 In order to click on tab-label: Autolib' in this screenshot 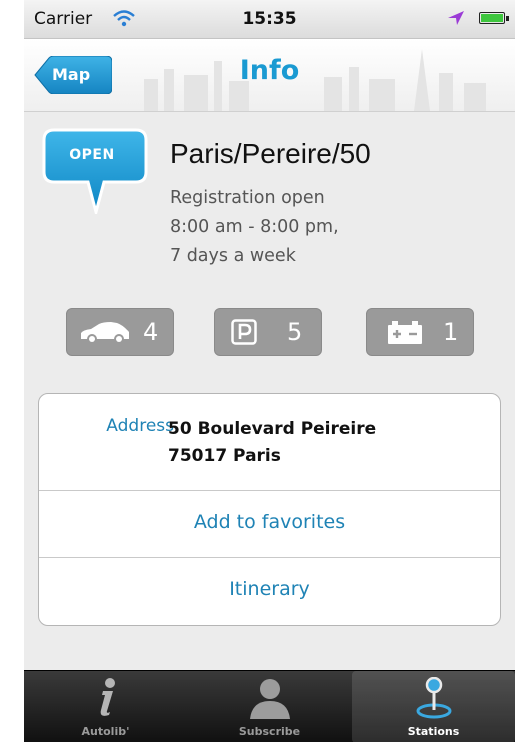, I will do `click(105, 731)`.